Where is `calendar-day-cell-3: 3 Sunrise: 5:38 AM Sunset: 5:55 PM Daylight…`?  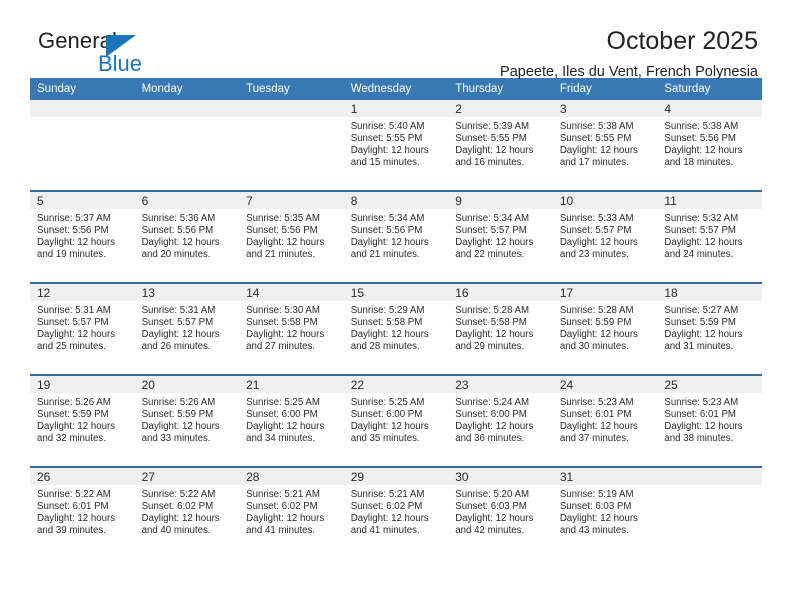
calendar-day-cell-3: 3 Sunrise: 5:38 AM Sunset: 5:55 PM Daylight… is located at coordinates (605, 145).